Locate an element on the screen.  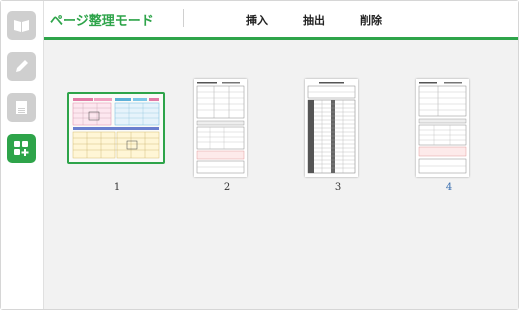
book-icon is located at coordinates (21, 26).